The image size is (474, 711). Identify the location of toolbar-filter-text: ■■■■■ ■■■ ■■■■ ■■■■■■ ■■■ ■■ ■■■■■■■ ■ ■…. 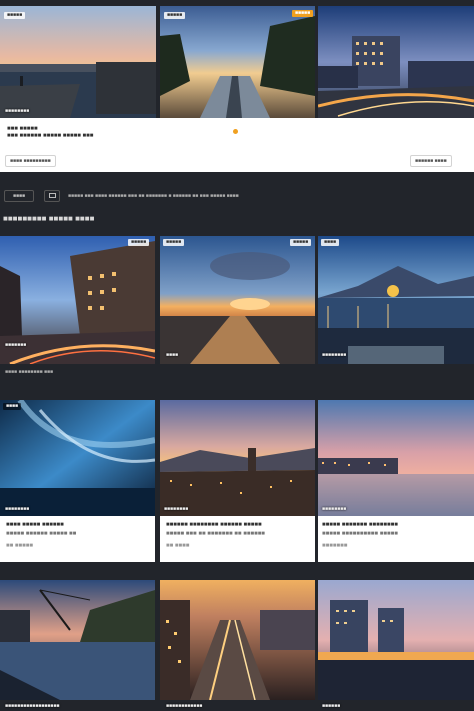
(153, 196).